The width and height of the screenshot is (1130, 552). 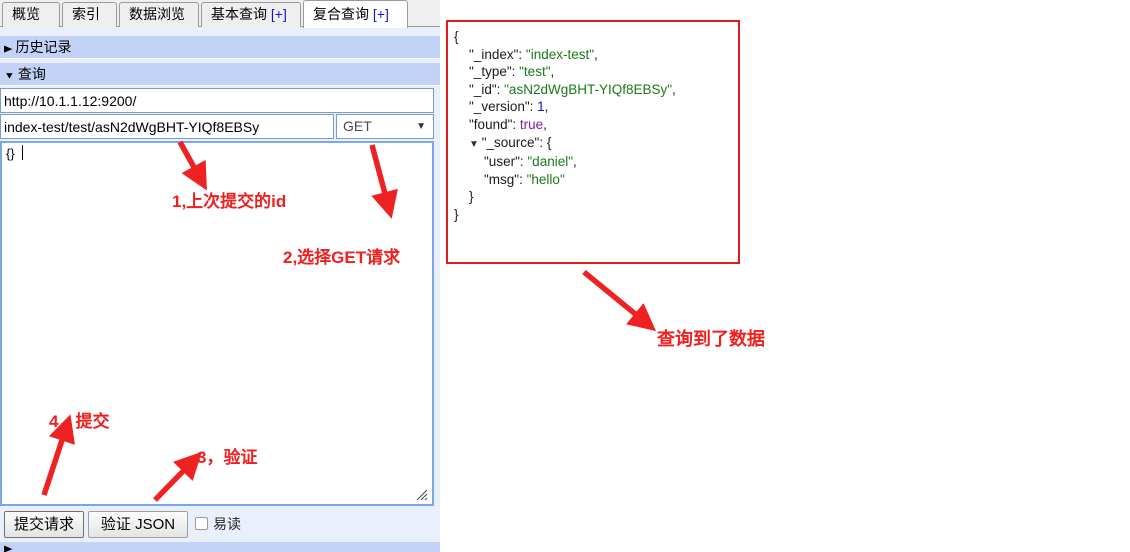 What do you see at coordinates (44, 524) in the screenshot?
I see `submit-request-button: 提交请求` at bounding box center [44, 524].